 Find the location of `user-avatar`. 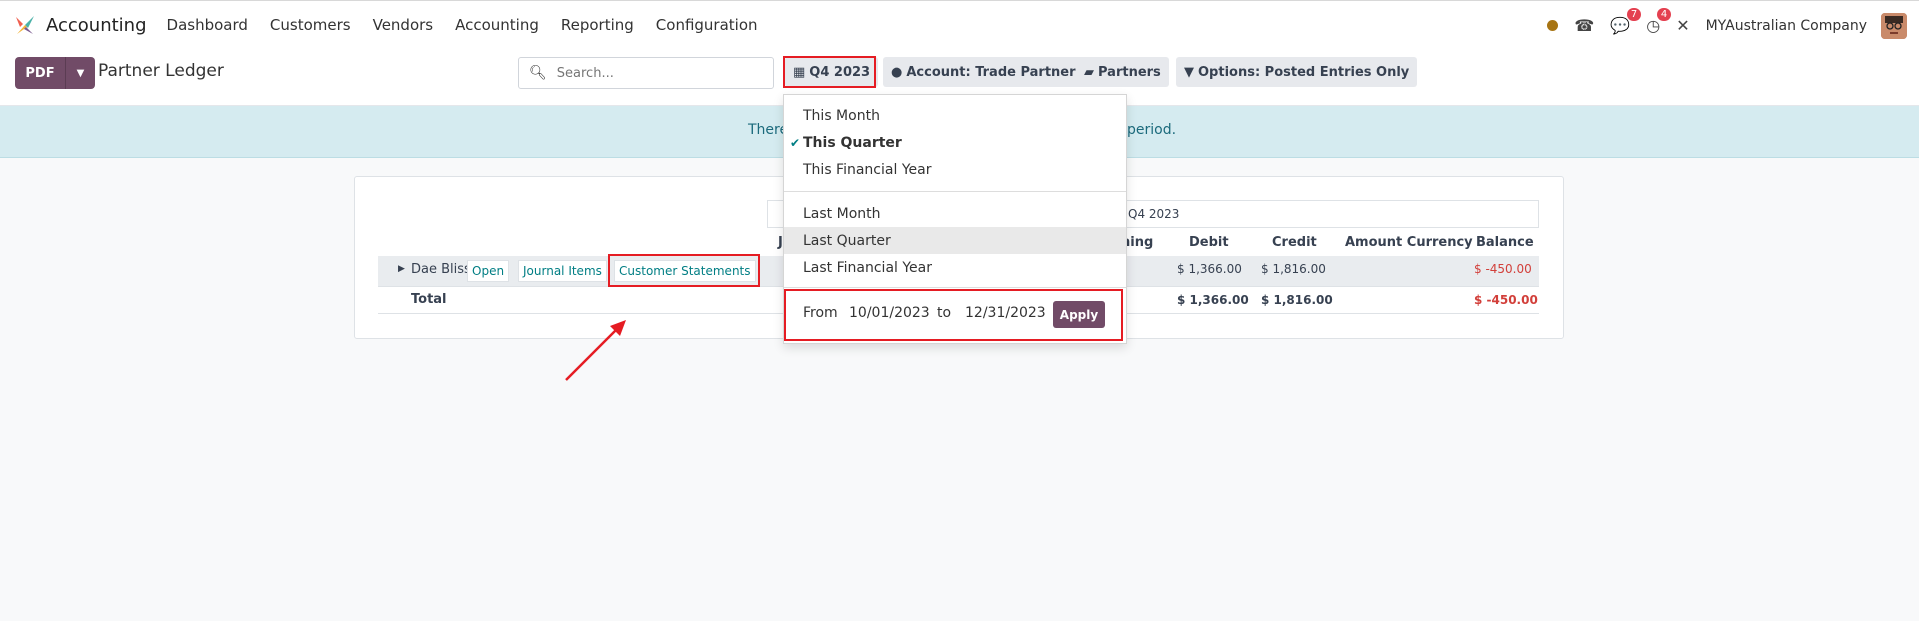

user-avatar is located at coordinates (1894, 25).